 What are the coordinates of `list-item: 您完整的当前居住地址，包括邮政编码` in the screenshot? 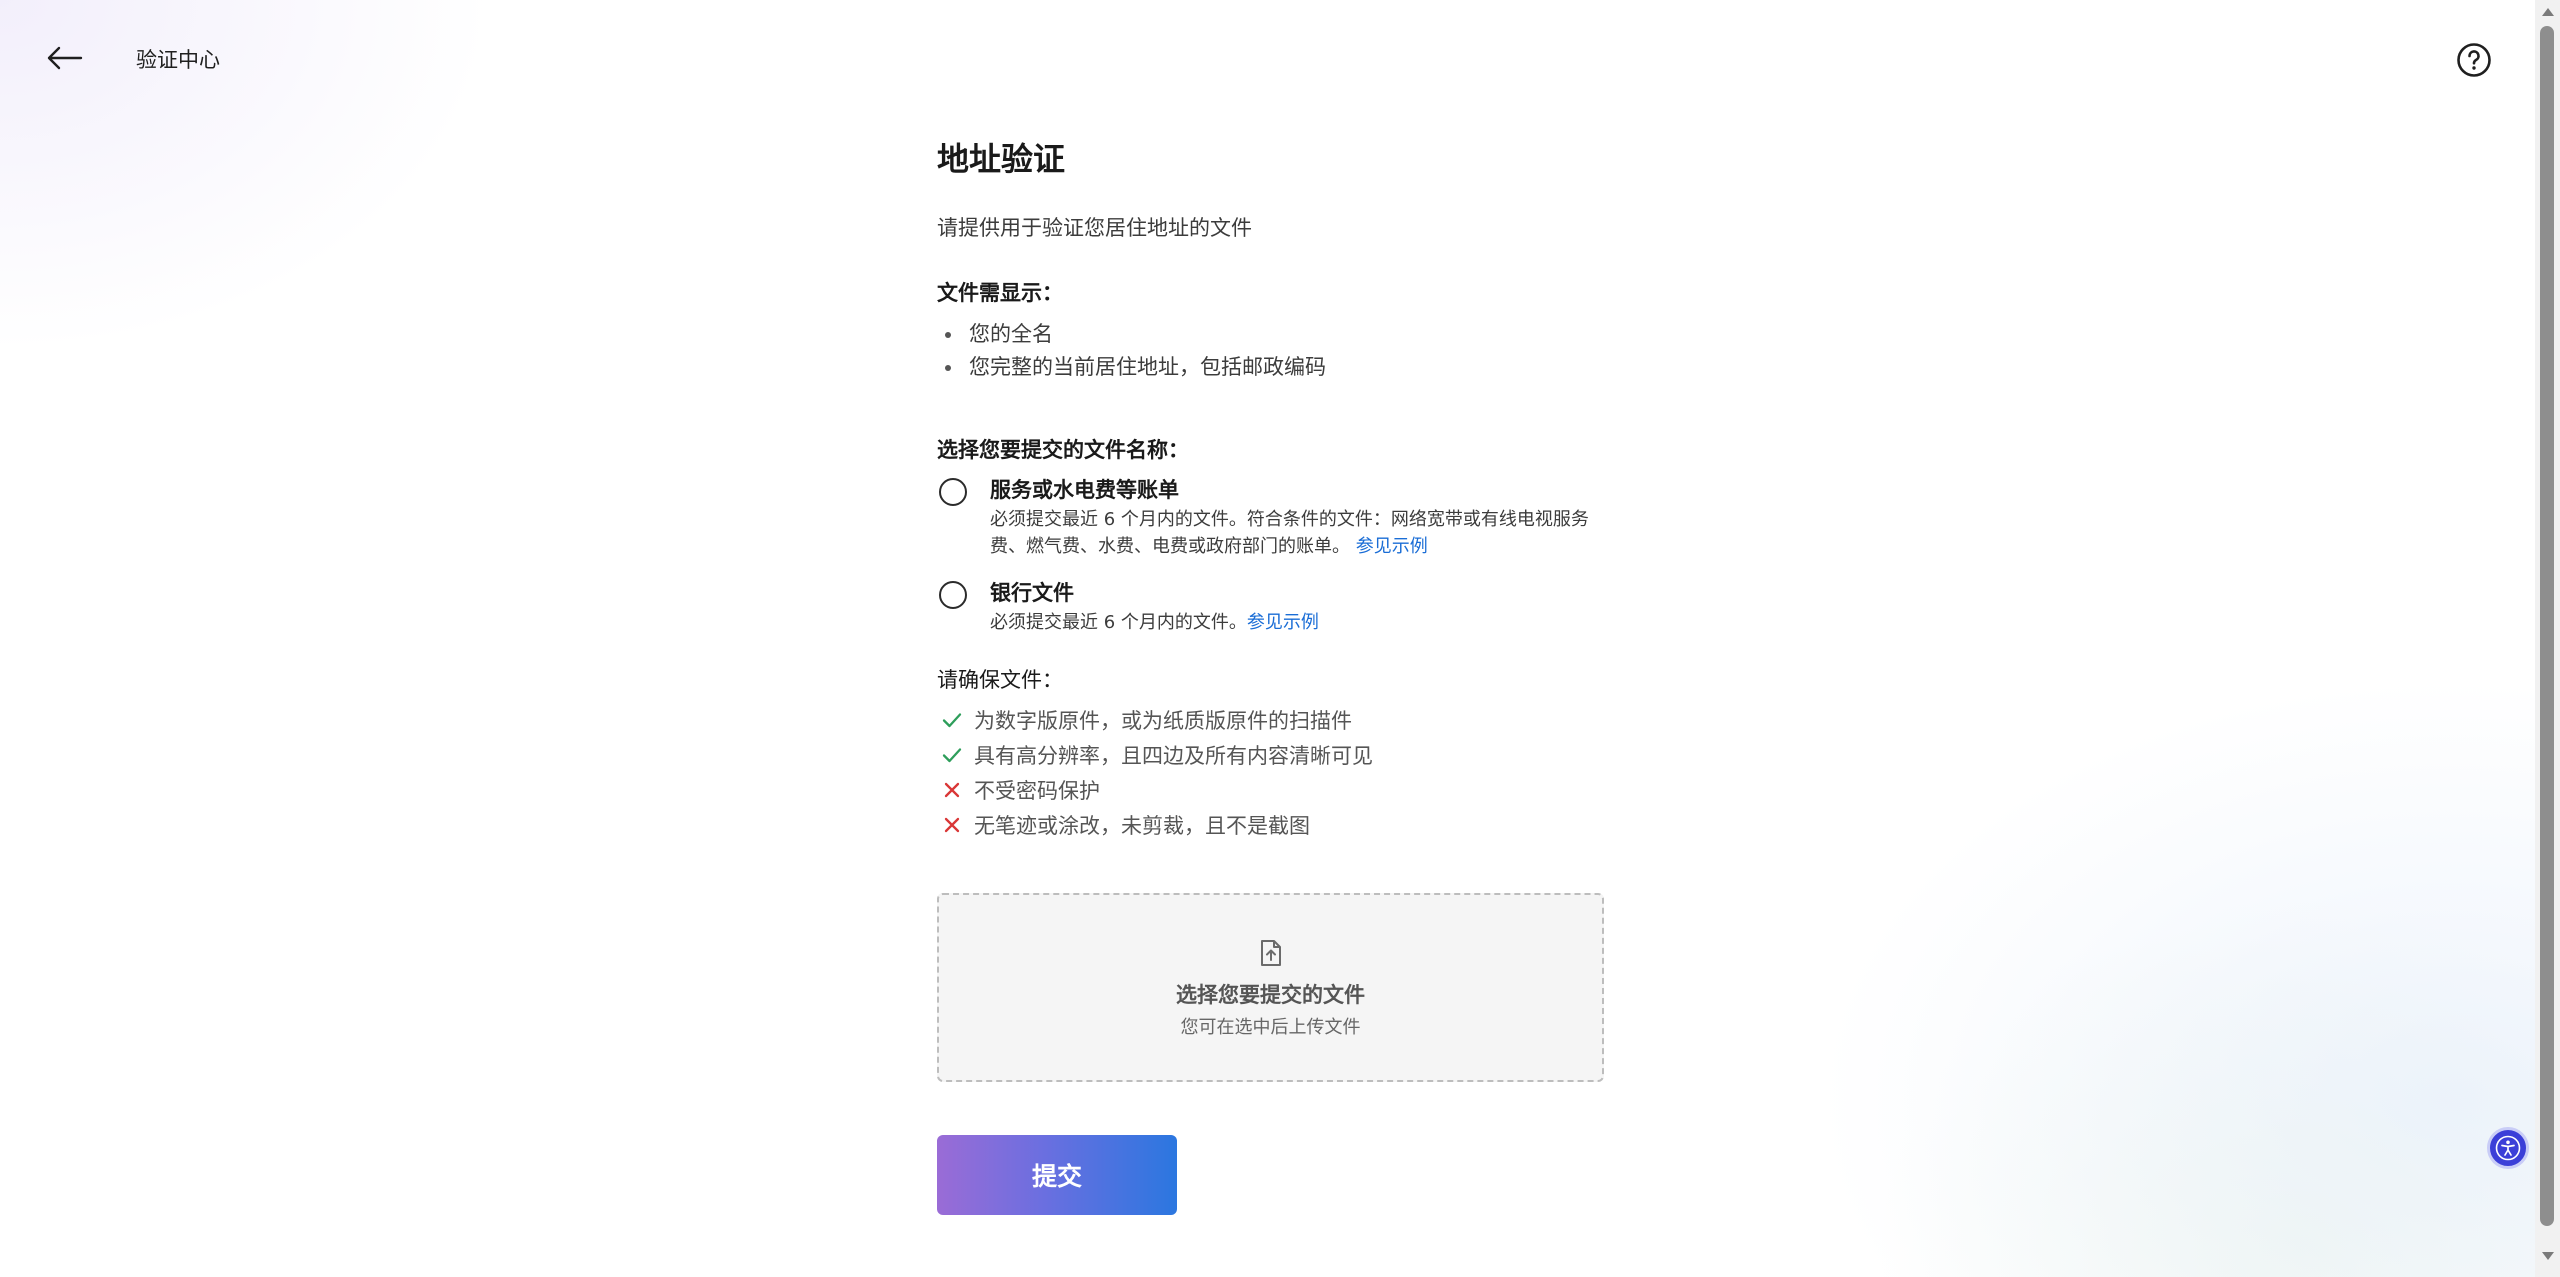 It's located at (1135, 367).